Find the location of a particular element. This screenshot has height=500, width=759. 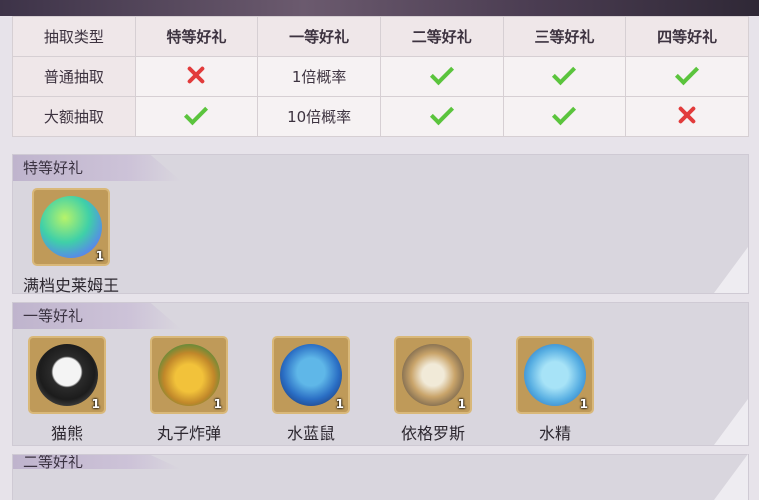

header-special-prize: 特等好礼 is located at coordinates (196, 36).